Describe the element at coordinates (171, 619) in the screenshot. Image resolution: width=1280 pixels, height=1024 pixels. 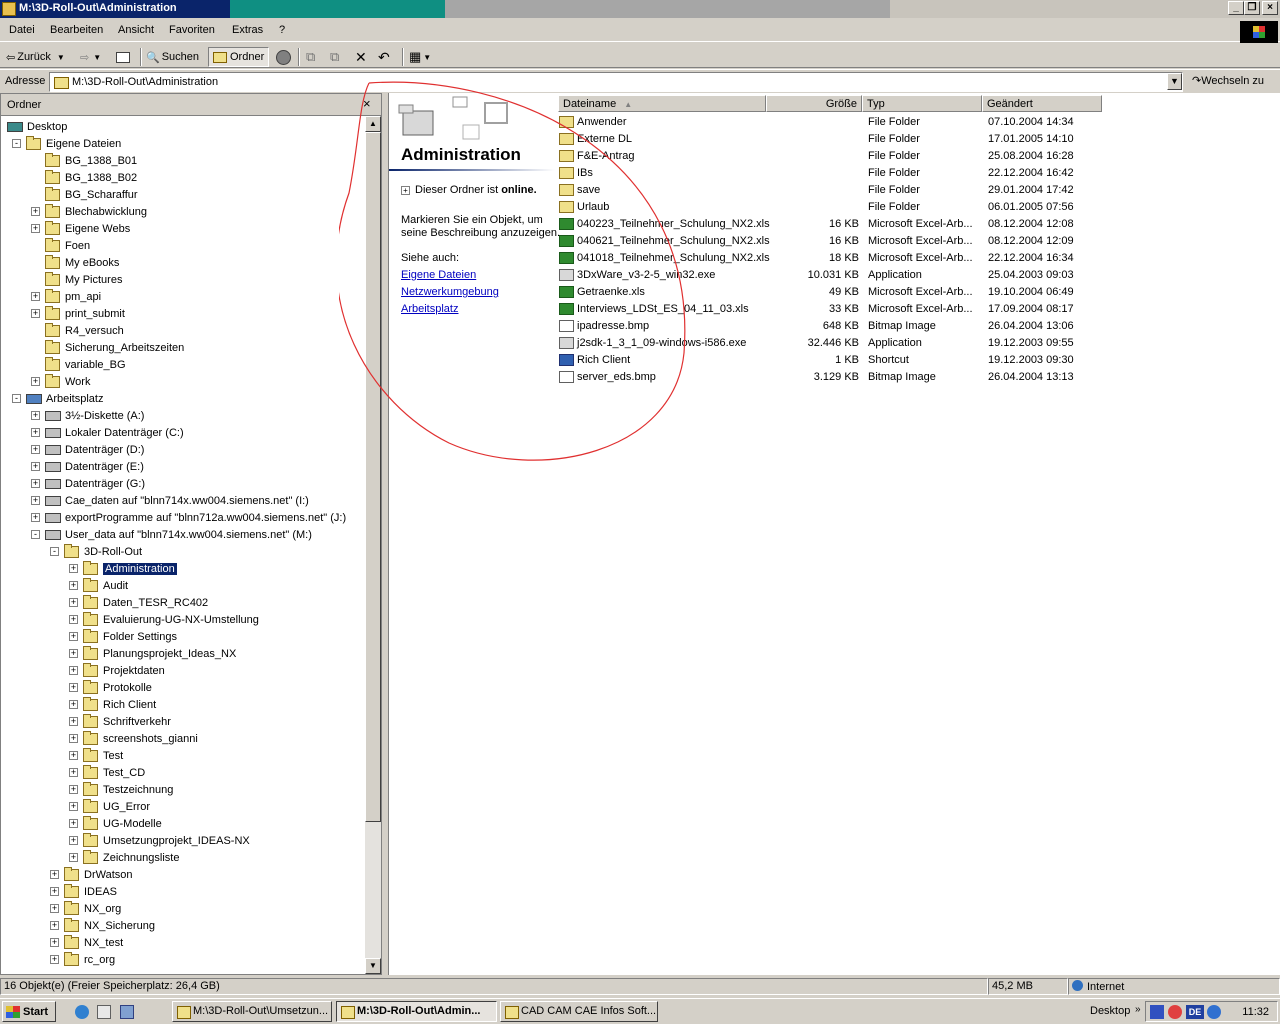
I see `tree-item: Evaluierung-UG-NX-Umstellung` at that location.